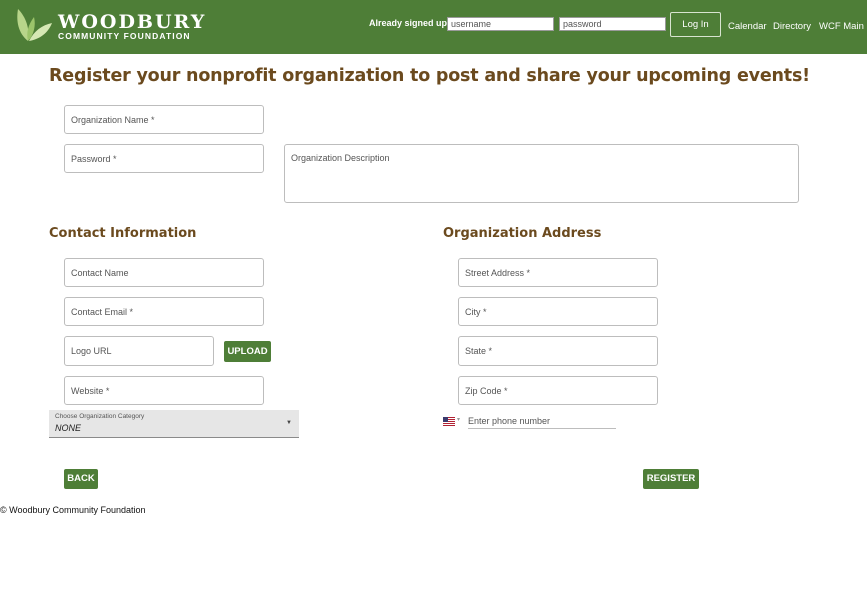 This screenshot has height=605, width=867. I want to click on upload-button: UPLOAD, so click(247, 351).